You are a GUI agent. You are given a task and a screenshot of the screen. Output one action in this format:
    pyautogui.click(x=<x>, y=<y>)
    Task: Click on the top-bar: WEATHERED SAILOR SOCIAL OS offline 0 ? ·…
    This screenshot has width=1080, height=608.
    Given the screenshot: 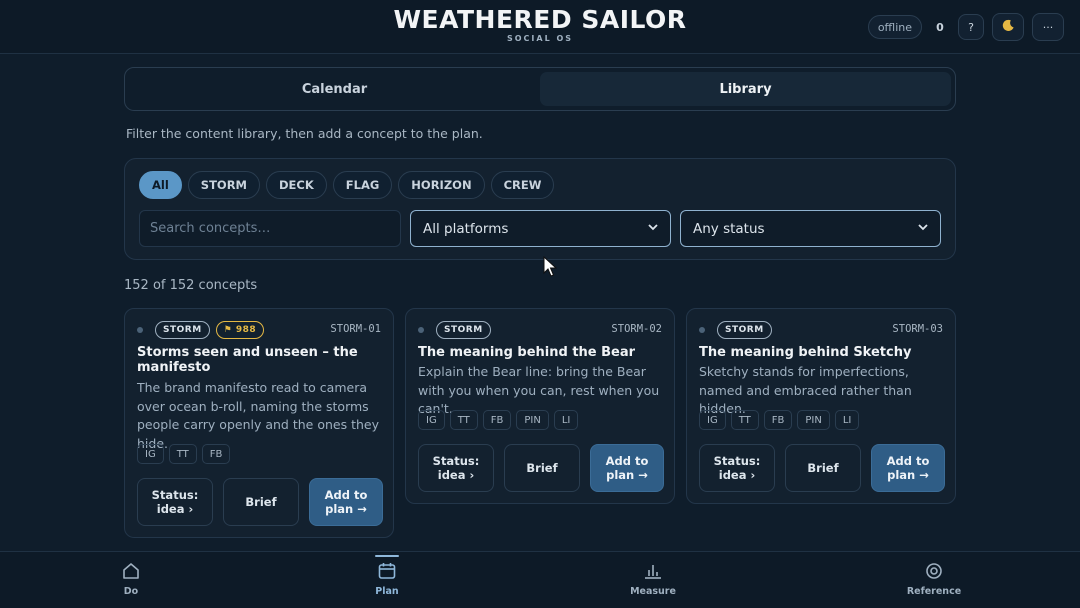 What is the action you would take?
    pyautogui.click(x=540, y=27)
    